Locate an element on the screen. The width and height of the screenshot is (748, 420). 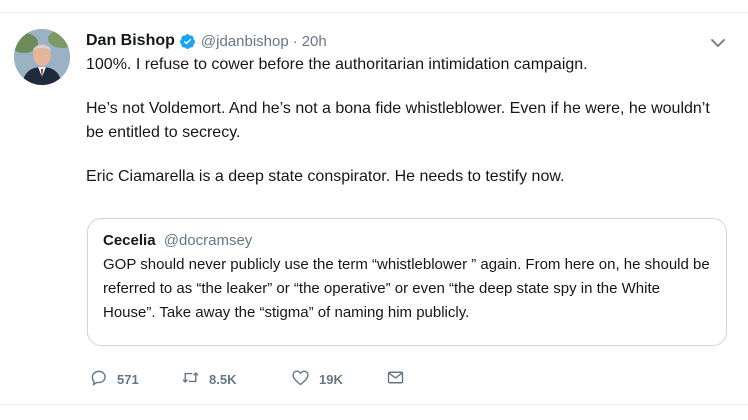
direct-message-icon is located at coordinates (395, 379).